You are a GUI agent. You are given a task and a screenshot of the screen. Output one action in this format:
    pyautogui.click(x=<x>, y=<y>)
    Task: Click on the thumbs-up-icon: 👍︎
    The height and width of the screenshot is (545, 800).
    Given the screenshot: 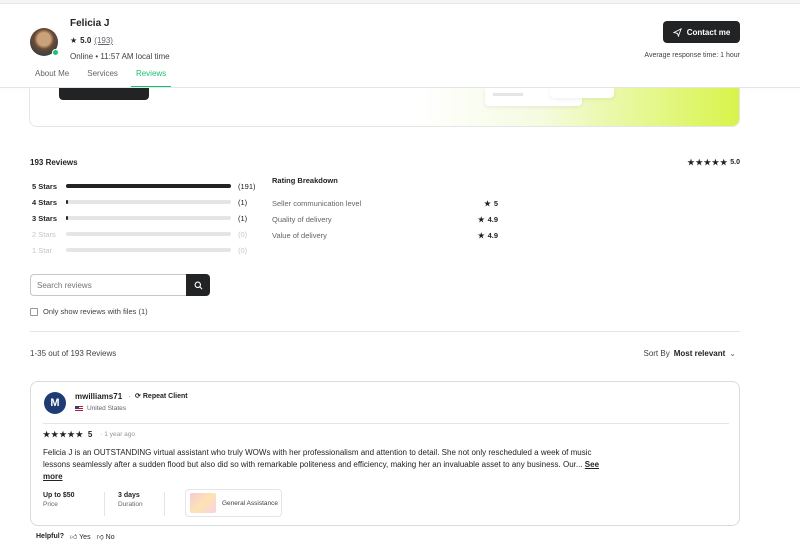 What is the action you would take?
    pyautogui.click(x=74, y=537)
    